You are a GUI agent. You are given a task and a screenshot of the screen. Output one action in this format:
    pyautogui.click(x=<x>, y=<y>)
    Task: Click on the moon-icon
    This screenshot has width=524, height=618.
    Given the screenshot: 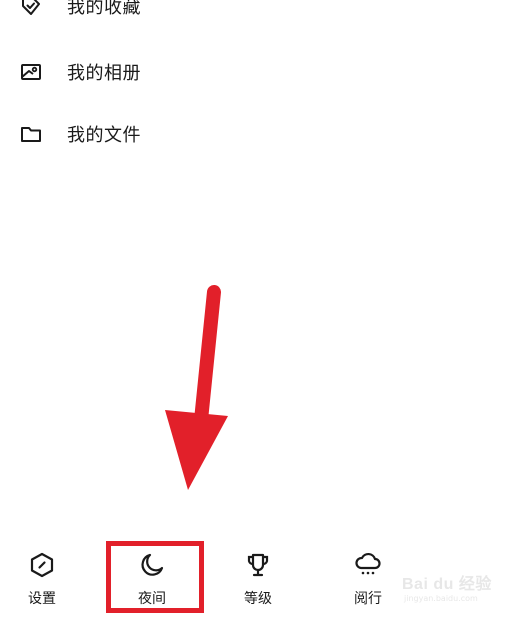 What is the action you would take?
    pyautogui.click(x=152, y=565)
    